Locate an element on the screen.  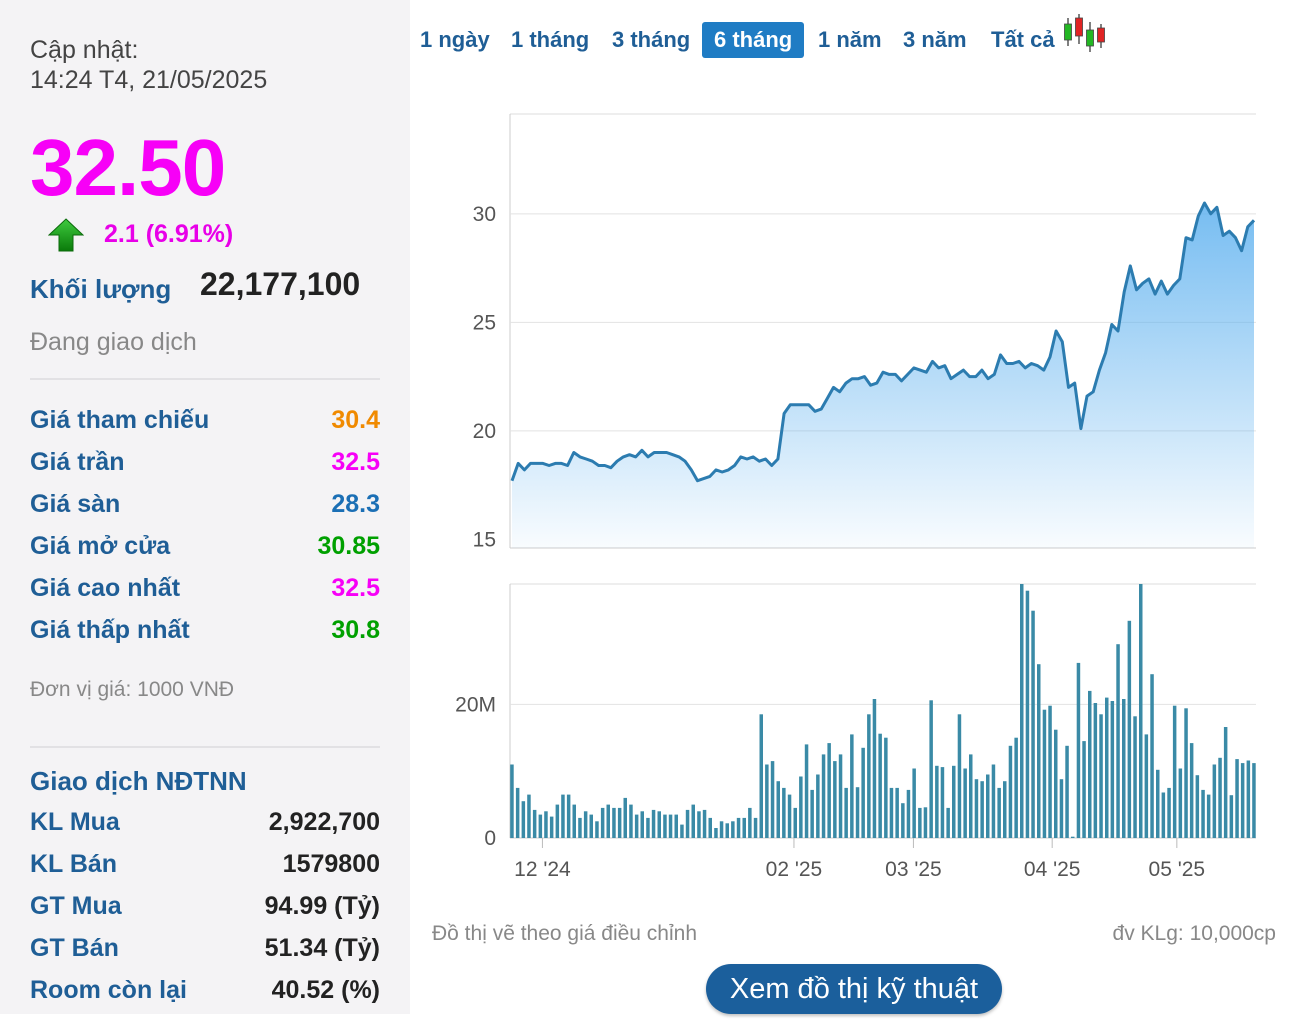
y-tick-label: 20M is located at coordinates (475, 704).